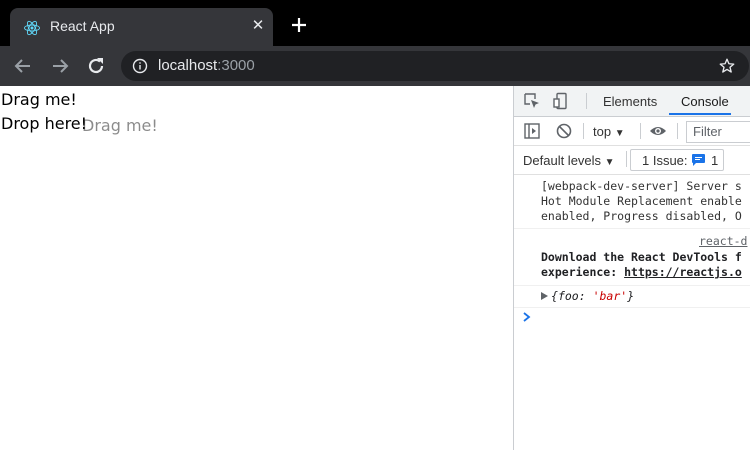 The height and width of the screenshot is (450, 750). I want to click on url-port: :3000, so click(236, 65).